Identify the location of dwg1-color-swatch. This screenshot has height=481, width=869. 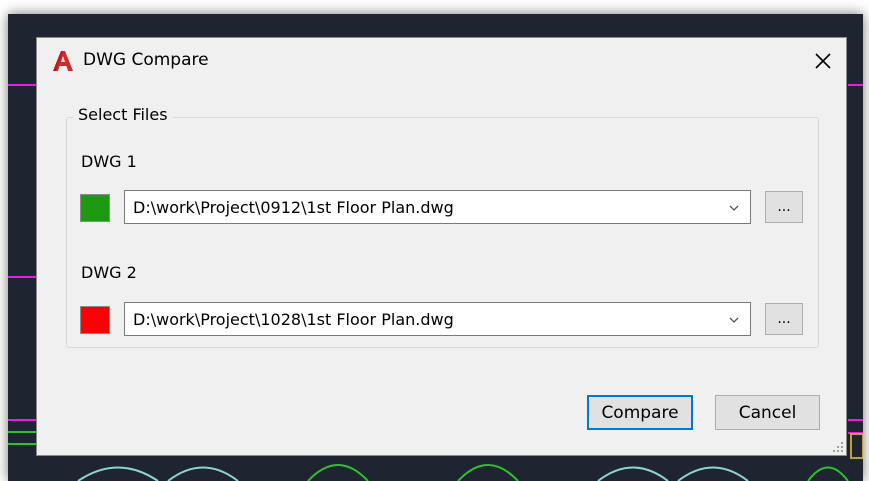
(95, 208).